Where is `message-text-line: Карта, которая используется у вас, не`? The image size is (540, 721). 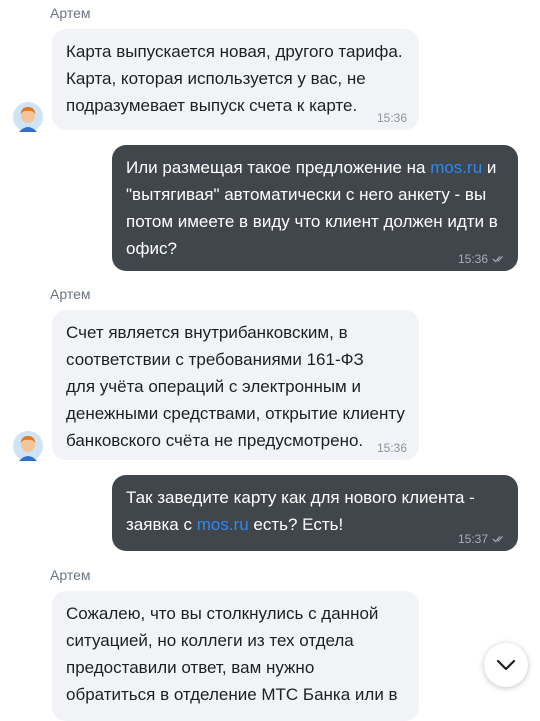
message-text-line: Карта, которая используется у вас, не is located at coordinates (216, 78).